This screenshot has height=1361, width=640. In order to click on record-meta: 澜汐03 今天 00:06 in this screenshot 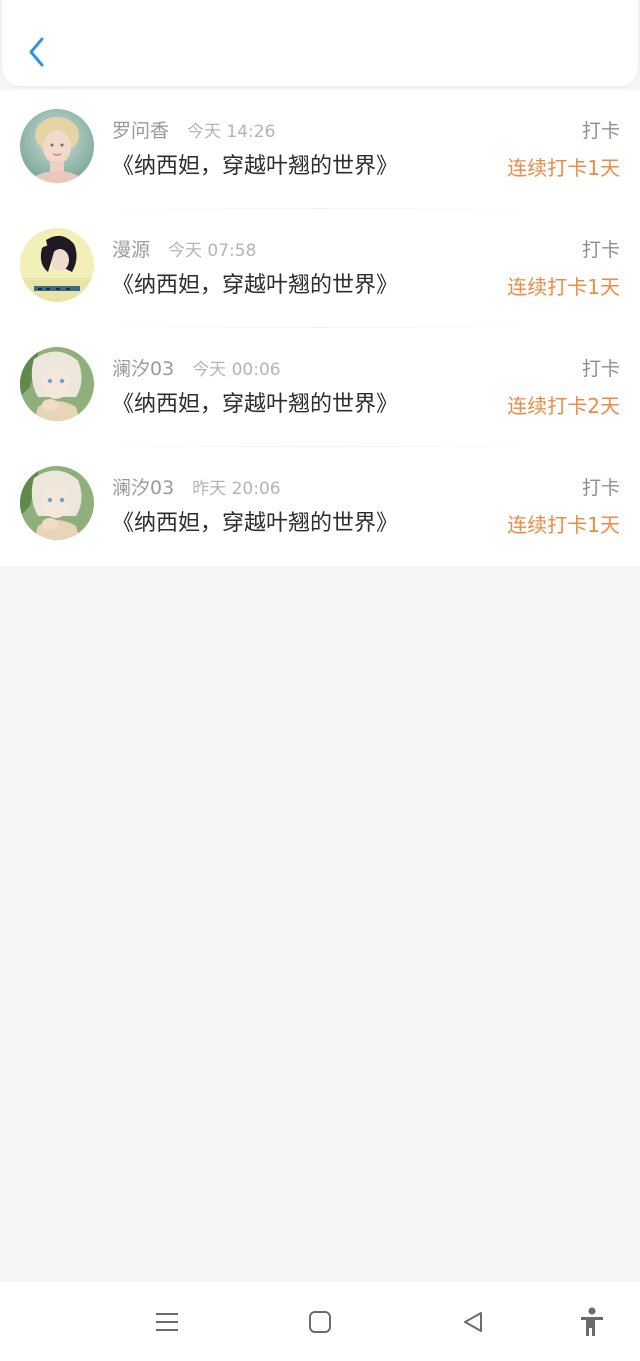, I will do `click(196, 367)`.